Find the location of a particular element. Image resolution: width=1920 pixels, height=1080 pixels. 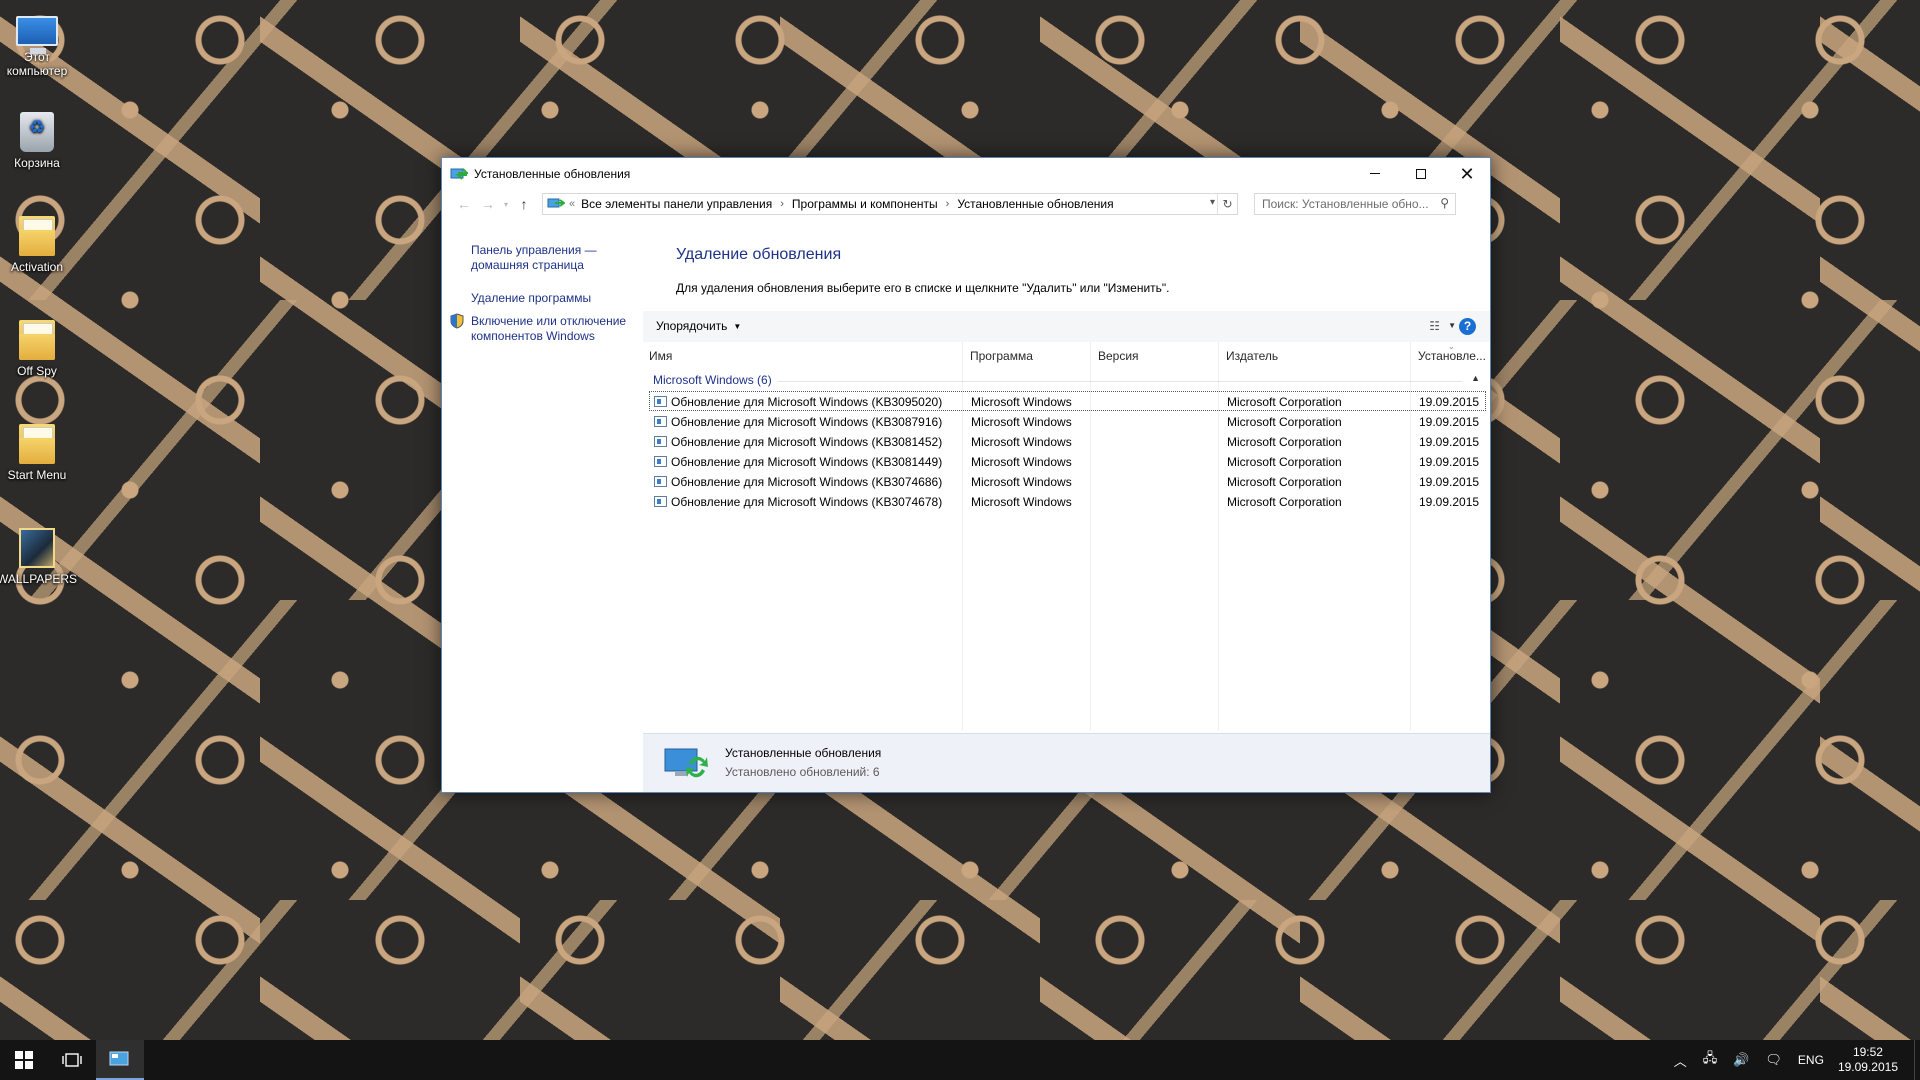

view-options-icon: ☷ is located at coordinates (1434, 326).